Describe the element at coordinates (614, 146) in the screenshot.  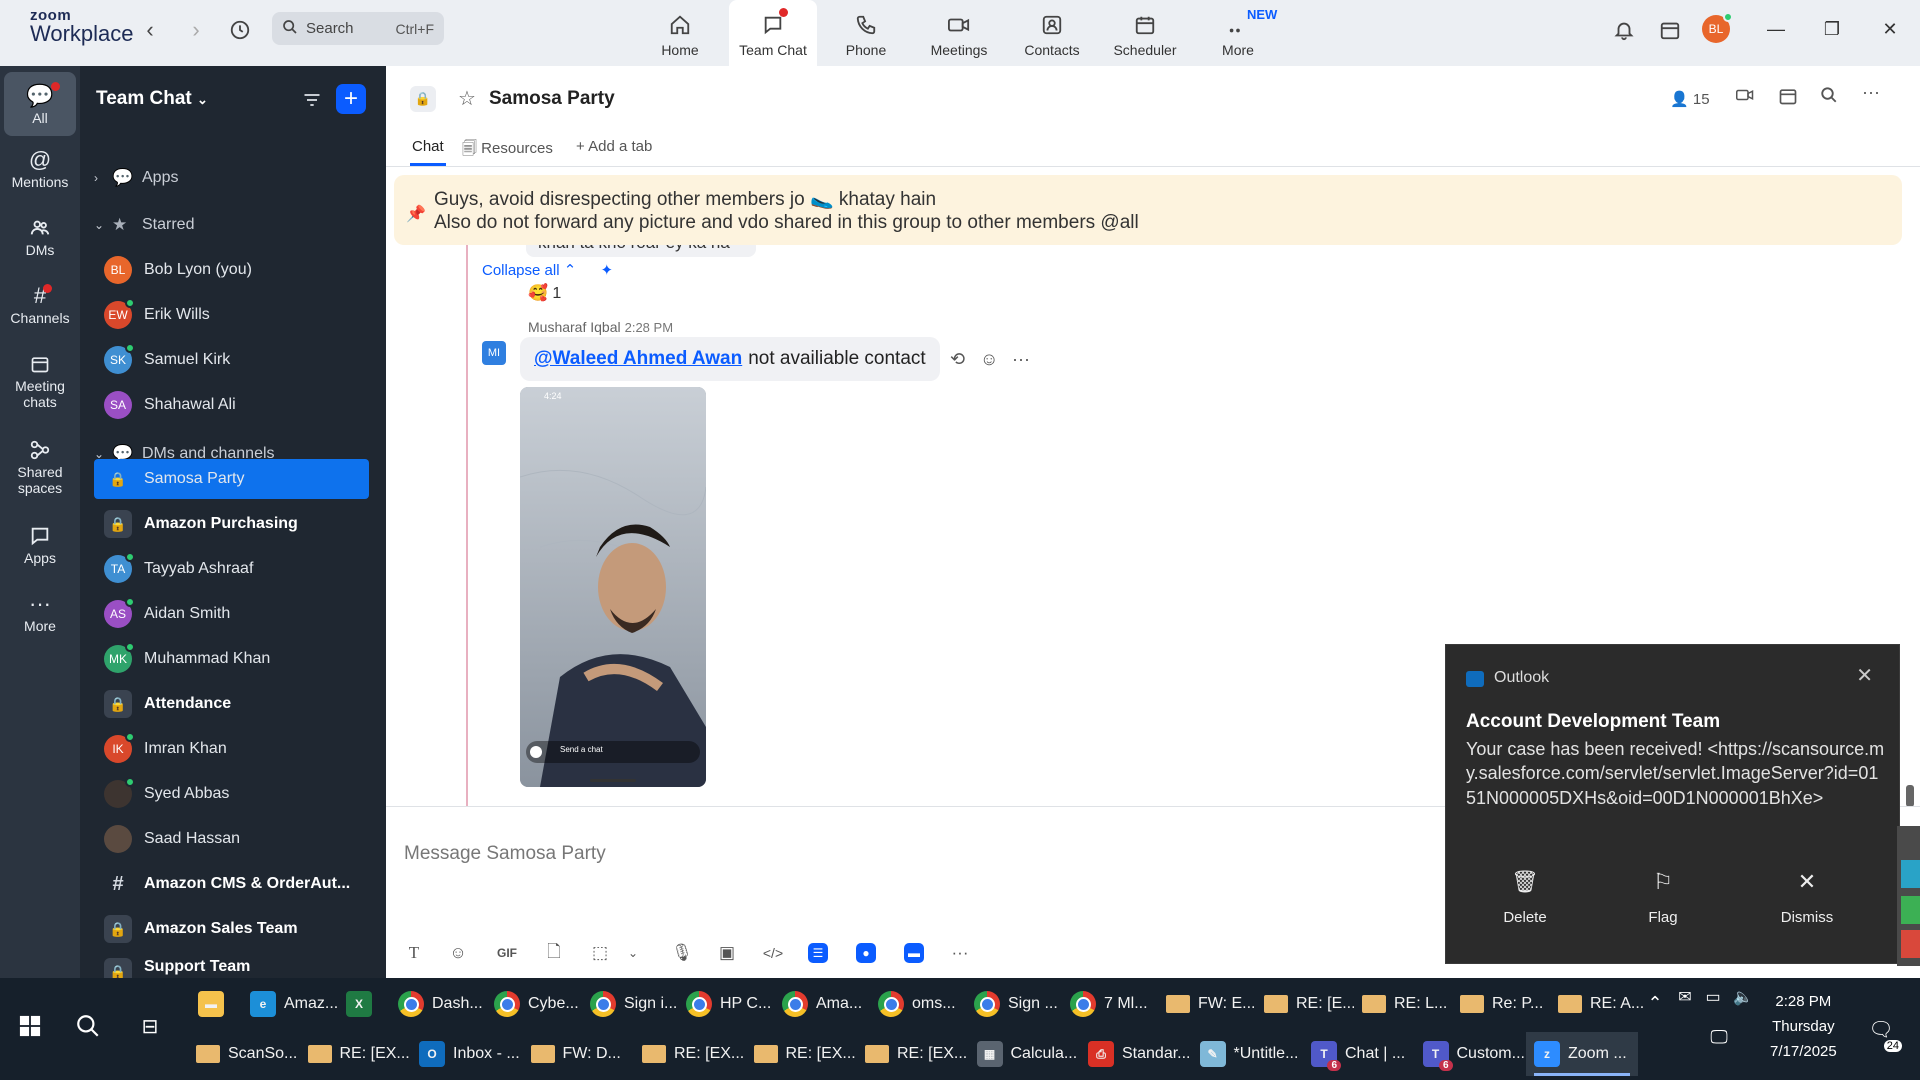
I see `tab-add: + Add a tab` at that location.